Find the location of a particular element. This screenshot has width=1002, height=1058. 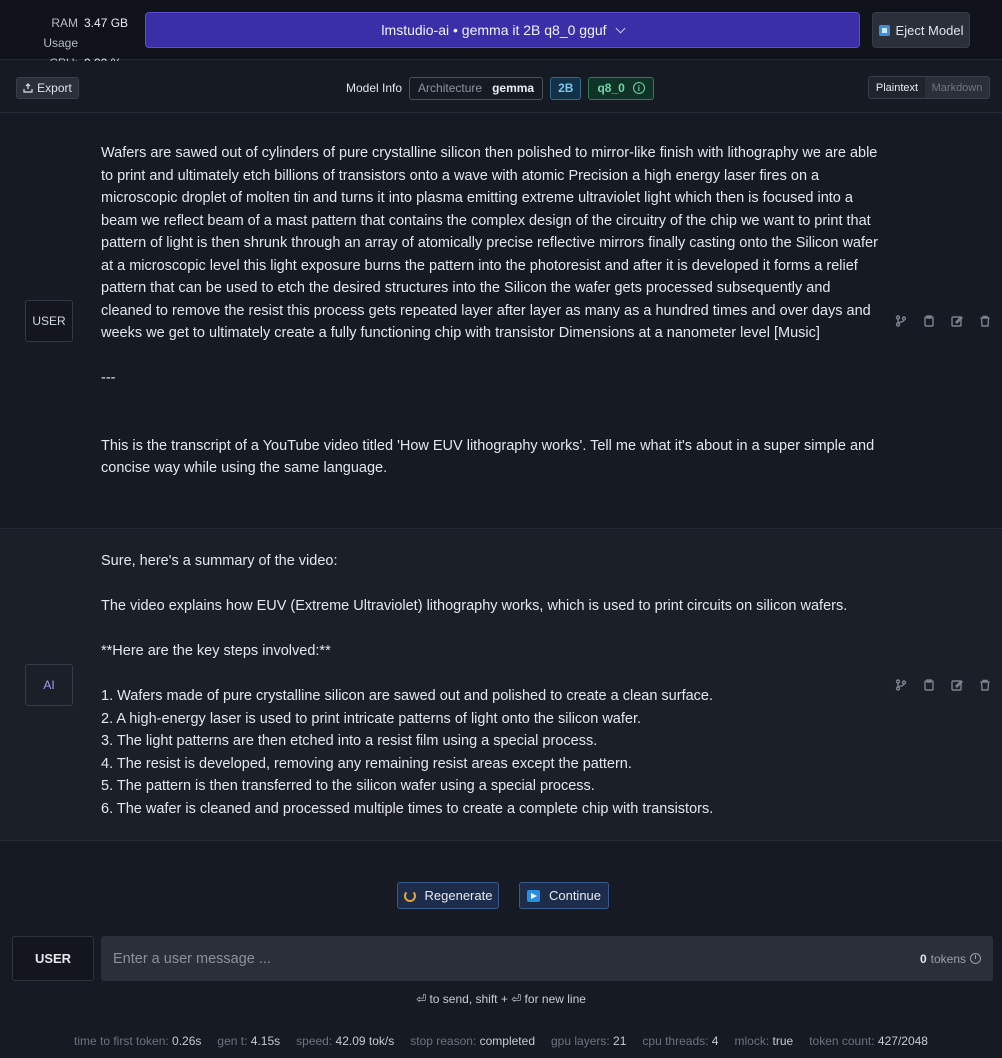

model-info: Model Info Architecture gemma 2B q8_0 i is located at coordinates (500, 88).